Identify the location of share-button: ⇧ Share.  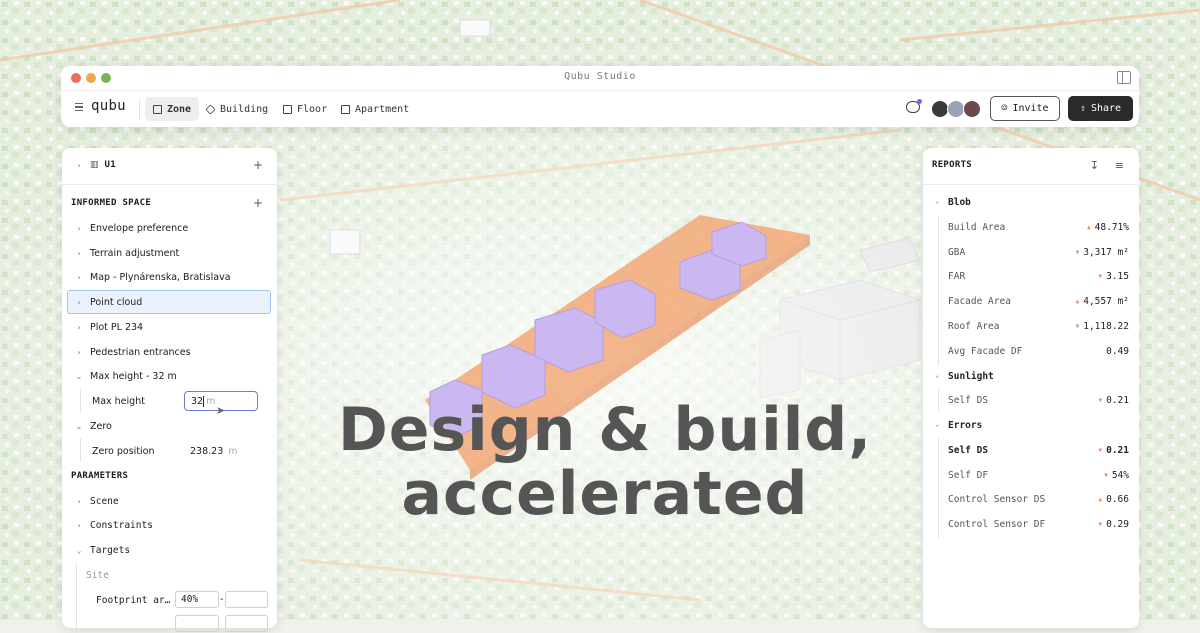
(1100, 108).